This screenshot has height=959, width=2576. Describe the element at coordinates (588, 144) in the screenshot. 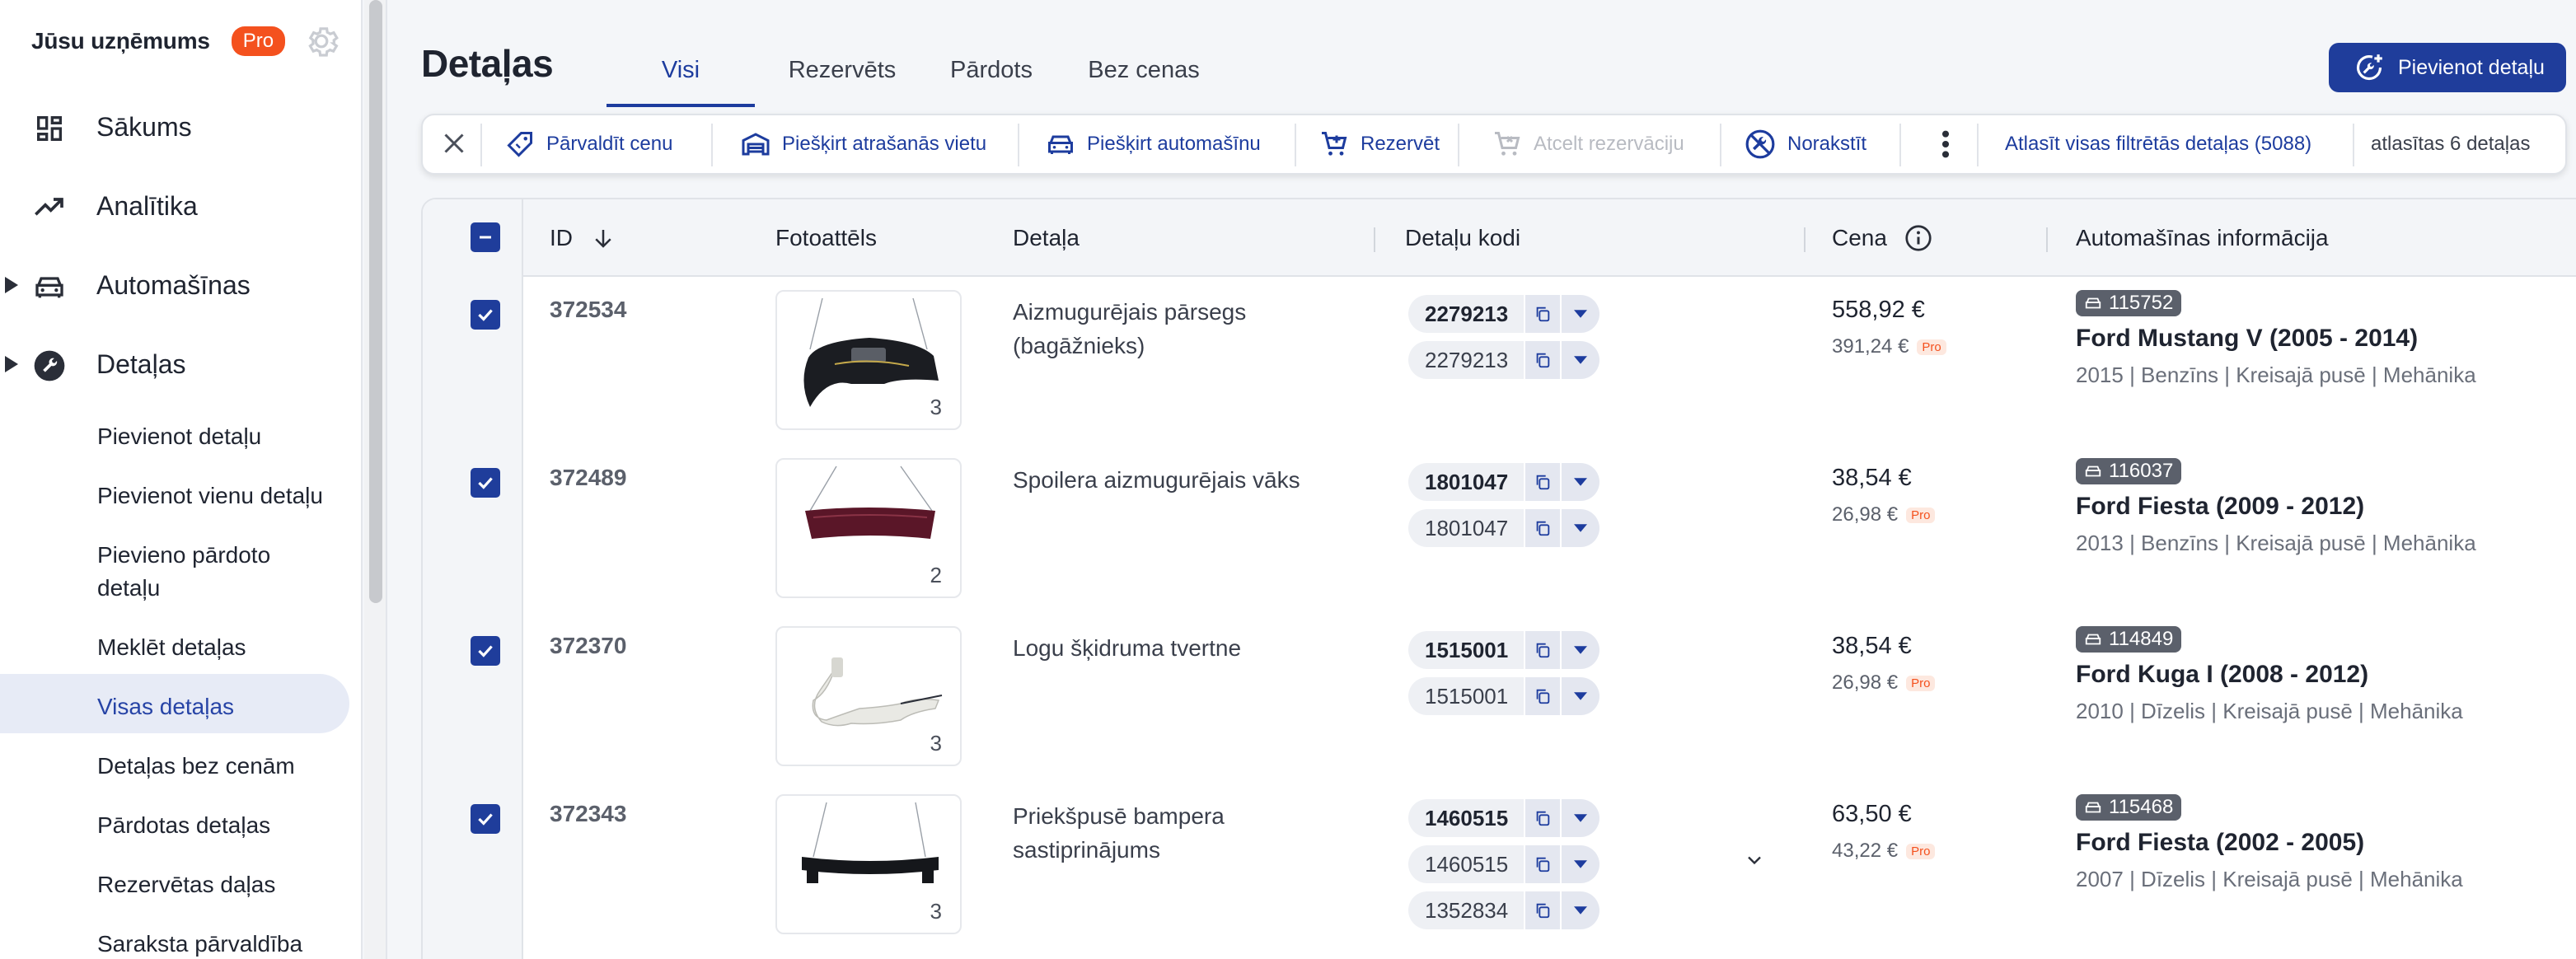

I see `reprice-button: Pārvaldīt cenu` at that location.